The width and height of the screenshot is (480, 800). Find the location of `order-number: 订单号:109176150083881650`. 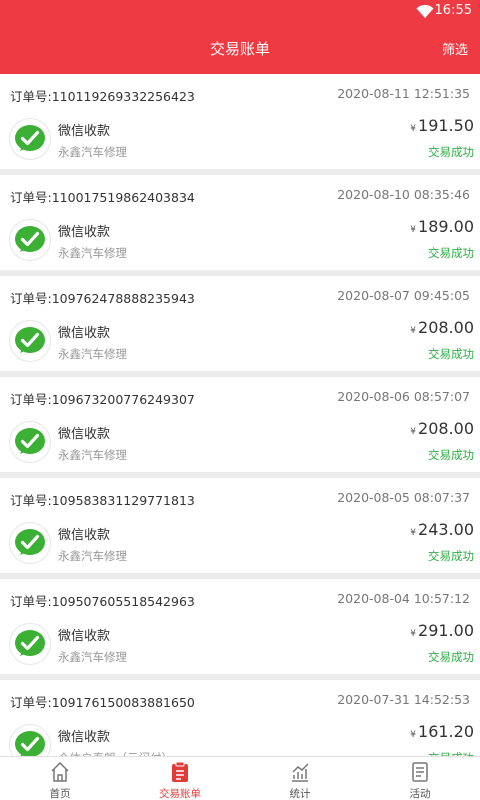

order-number: 订单号:109176150083881650 is located at coordinates (102, 702).